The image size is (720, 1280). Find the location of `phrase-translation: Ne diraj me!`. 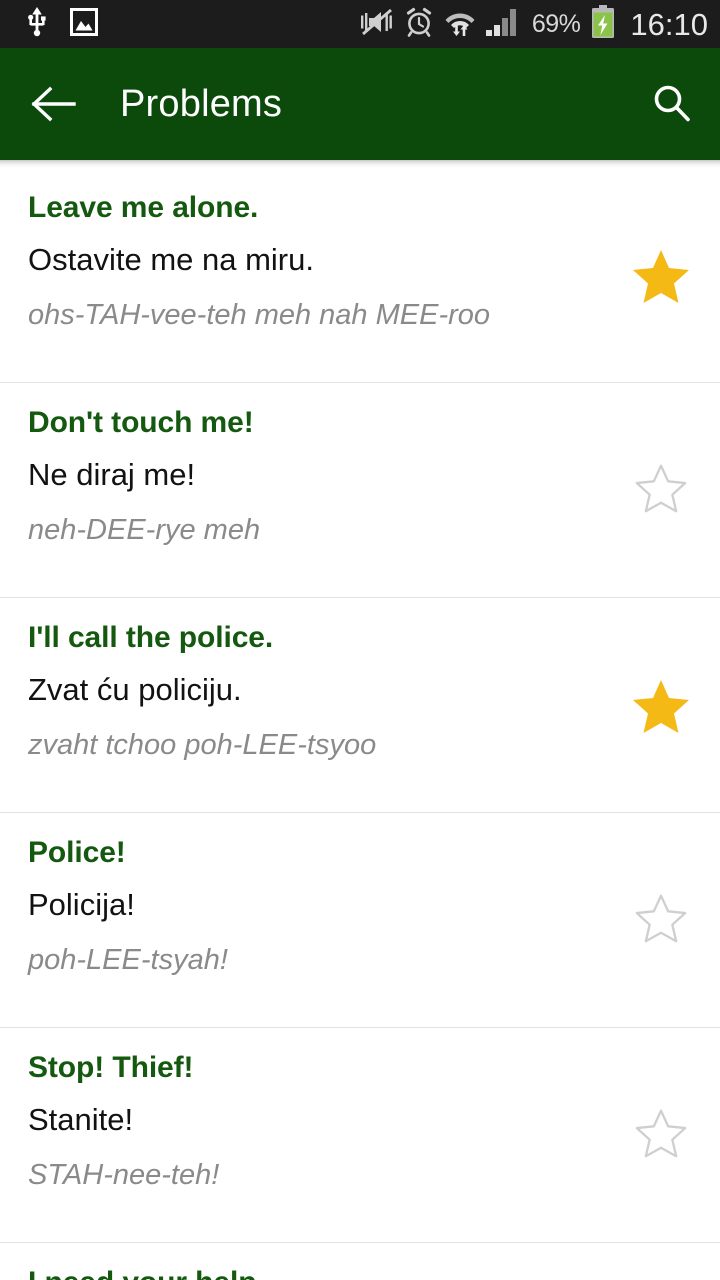

phrase-translation: Ne diraj me! is located at coordinates (112, 475).